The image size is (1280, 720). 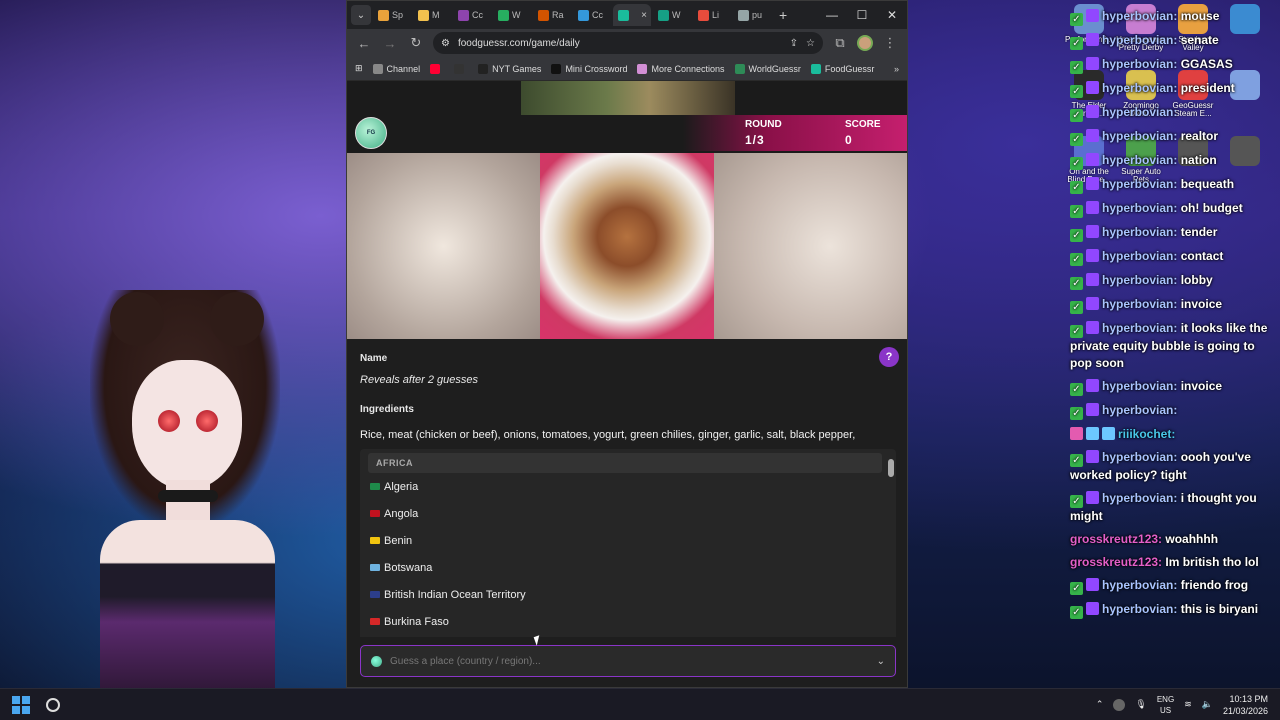 What do you see at coordinates (712, 15) in the screenshot?
I see `browser-tab: Li` at bounding box center [712, 15].